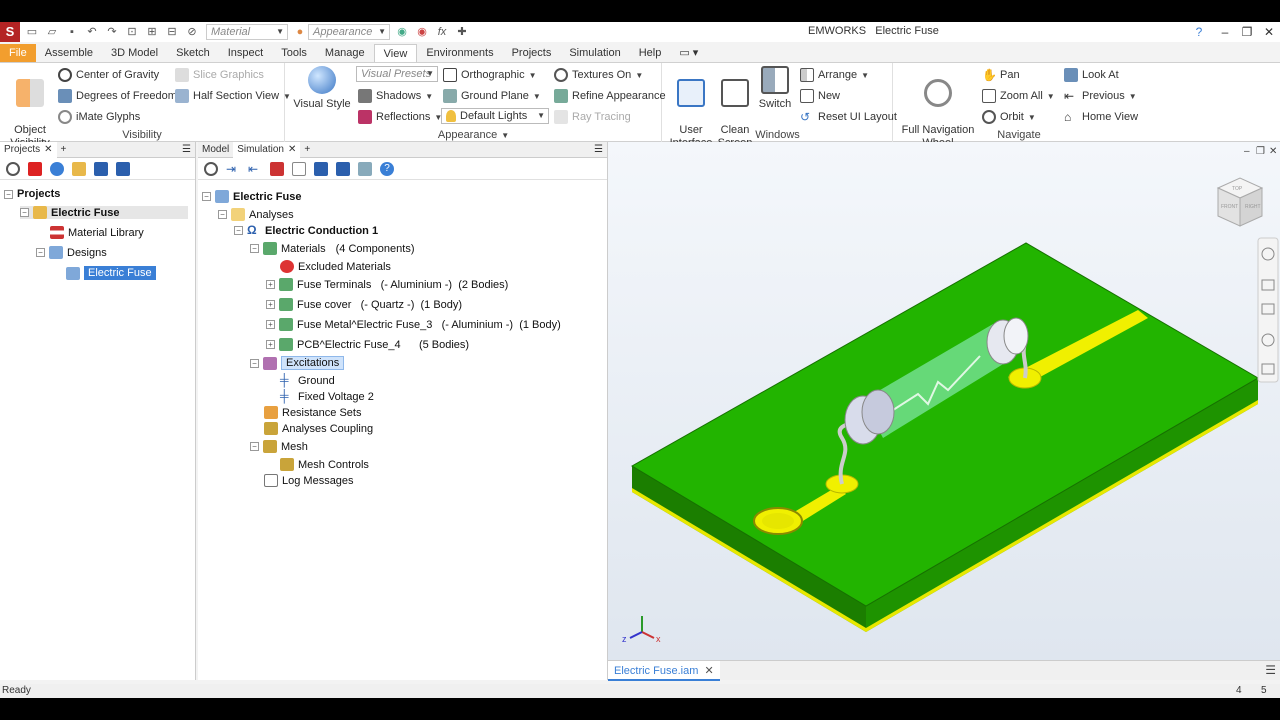 Image resolution: width=1280 pixels, height=720 pixels. Describe the element at coordinates (594, 53) in the screenshot. I see `tab-simulation: Simulation` at that location.